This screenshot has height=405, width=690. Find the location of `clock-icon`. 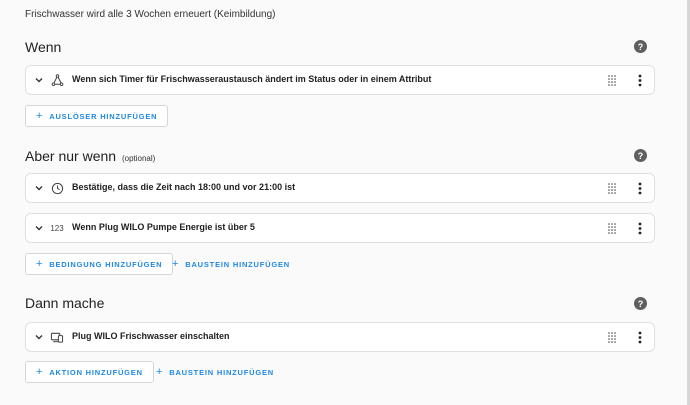

clock-icon is located at coordinates (57, 188).